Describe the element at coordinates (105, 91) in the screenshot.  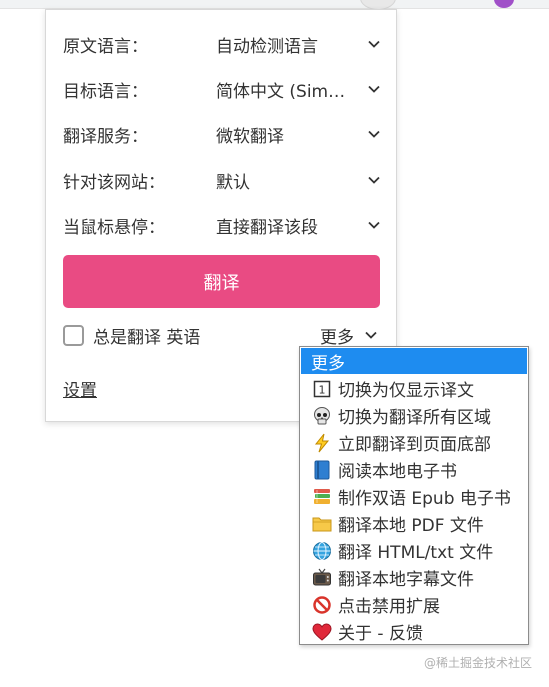
I see `target-language-label: 目标语言：` at that location.